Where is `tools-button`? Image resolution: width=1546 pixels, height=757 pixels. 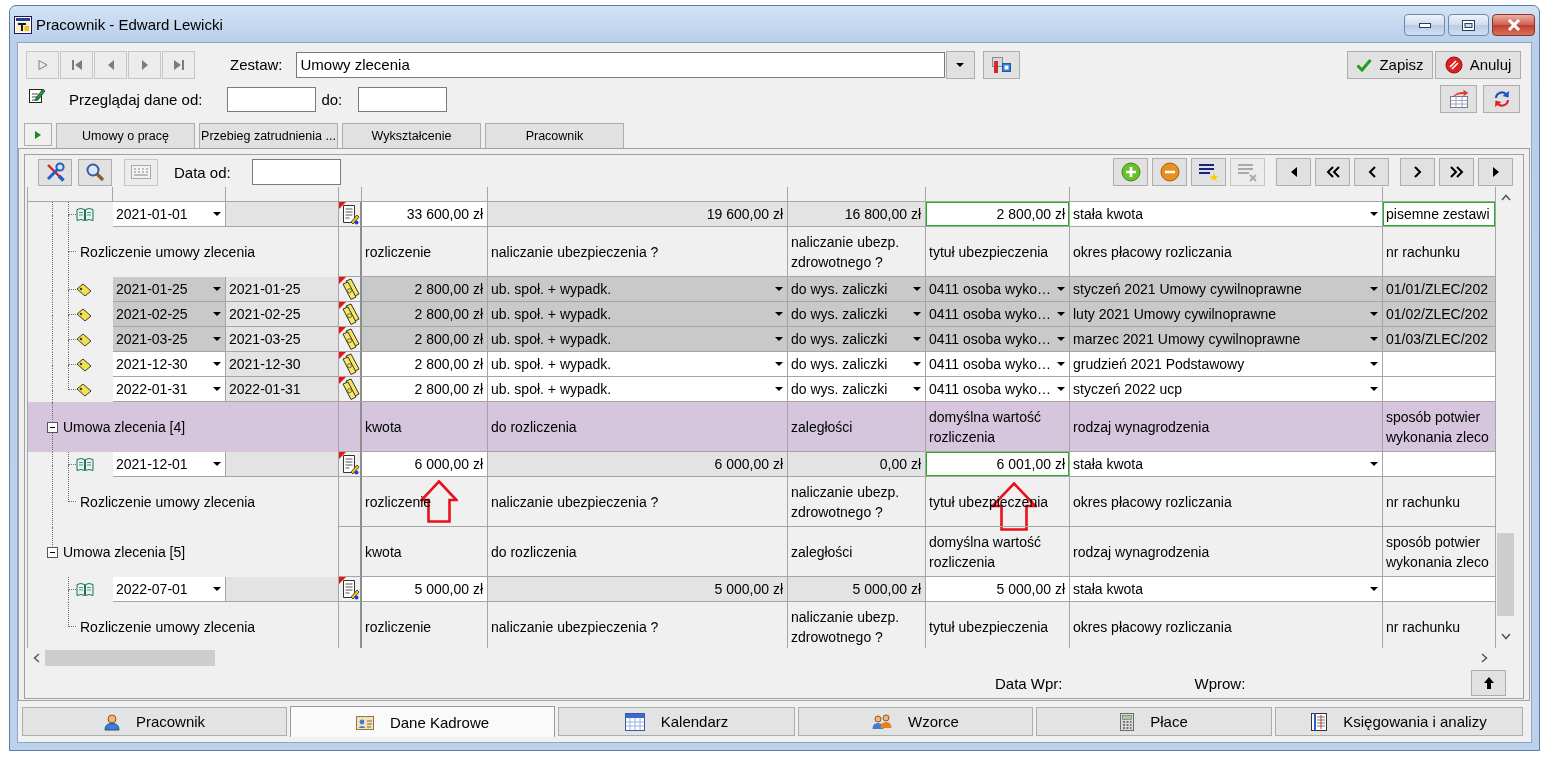
tools-button is located at coordinates (55, 172).